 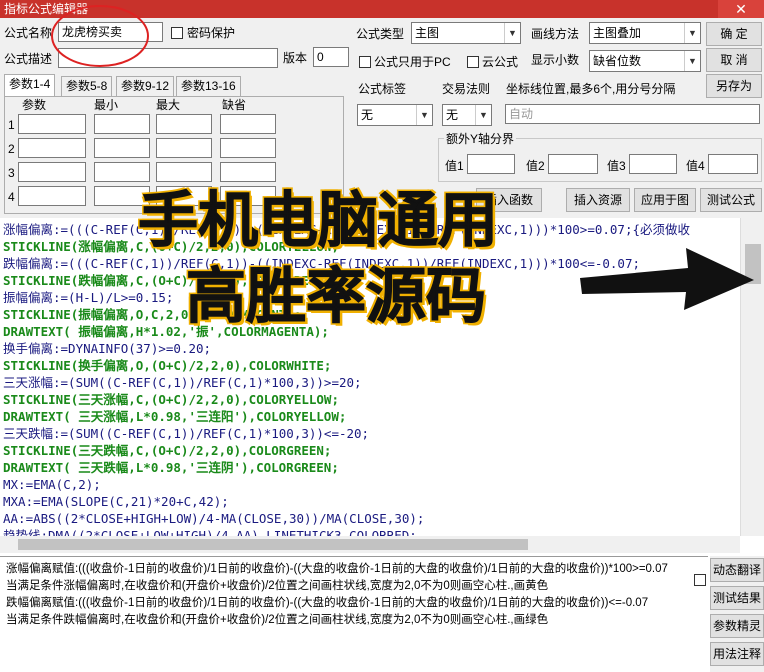 What do you see at coordinates (331, 57) in the screenshot?
I see `version-input: 0` at bounding box center [331, 57].